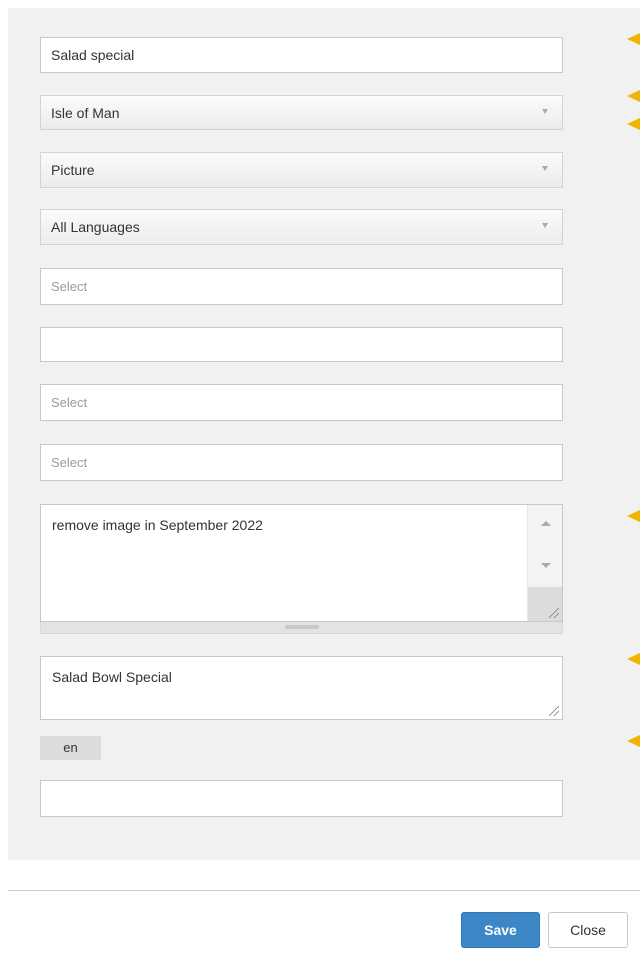 The height and width of the screenshot is (956, 640). Describe the element at coordinates (301, 402) in the screenshot. I see `select-field-2: Select` at that location.